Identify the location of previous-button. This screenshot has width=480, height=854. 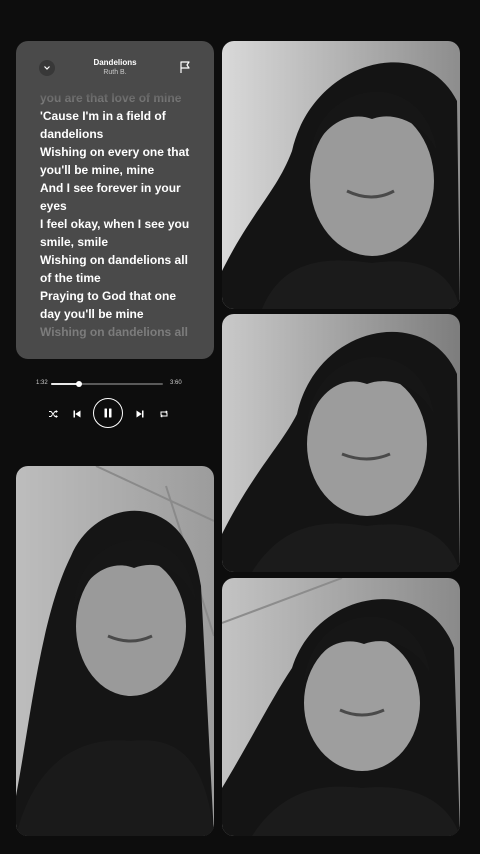
(77, 414).